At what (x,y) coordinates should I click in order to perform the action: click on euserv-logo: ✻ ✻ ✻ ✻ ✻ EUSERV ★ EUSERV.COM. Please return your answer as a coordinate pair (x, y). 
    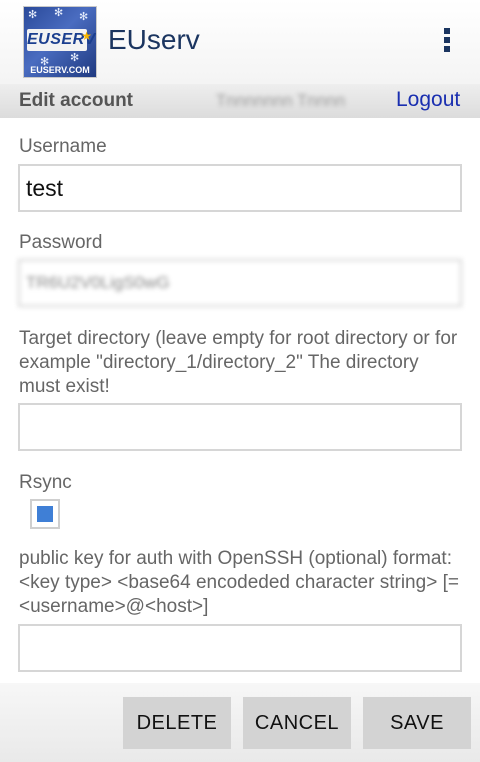
    Looking at the image, I should click on (60, 42).